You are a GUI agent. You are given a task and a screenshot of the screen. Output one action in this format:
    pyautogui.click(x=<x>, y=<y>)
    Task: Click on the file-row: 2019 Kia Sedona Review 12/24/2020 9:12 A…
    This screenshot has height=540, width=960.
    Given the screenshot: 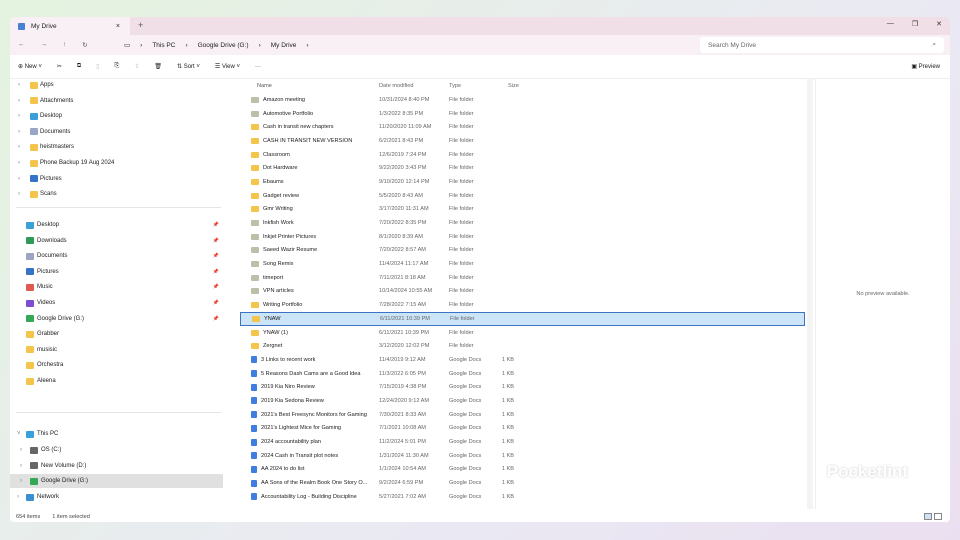 What is the action you would take?
    pyautogui.click(x=522, y=401)
    